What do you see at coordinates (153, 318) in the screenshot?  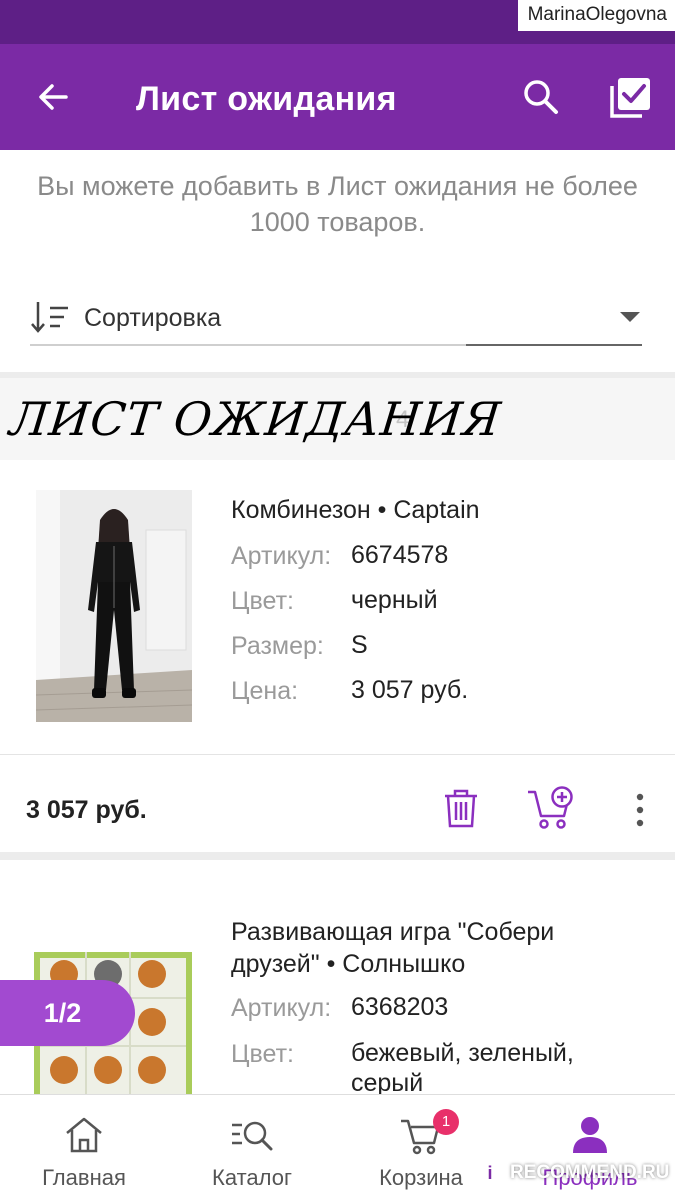 I see `sort-label: Сортировка` at bounding box center [153, 318].